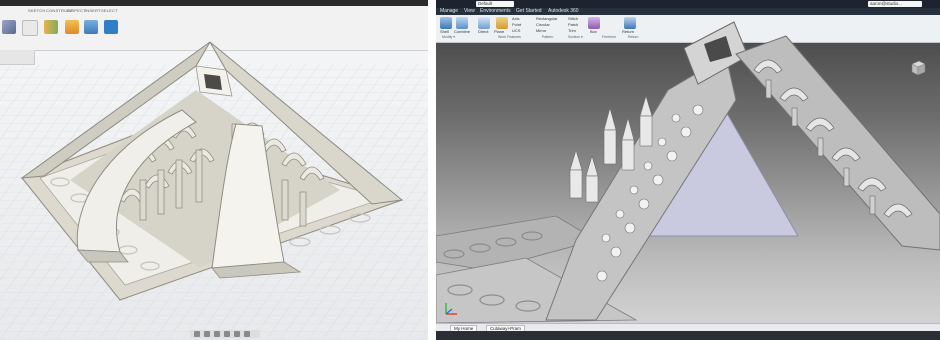 The image size is (940, 340). What do you see at coordinates (197, 334) in the screenshot?
I see `orbit-icon` at bounding box center [197, 334].